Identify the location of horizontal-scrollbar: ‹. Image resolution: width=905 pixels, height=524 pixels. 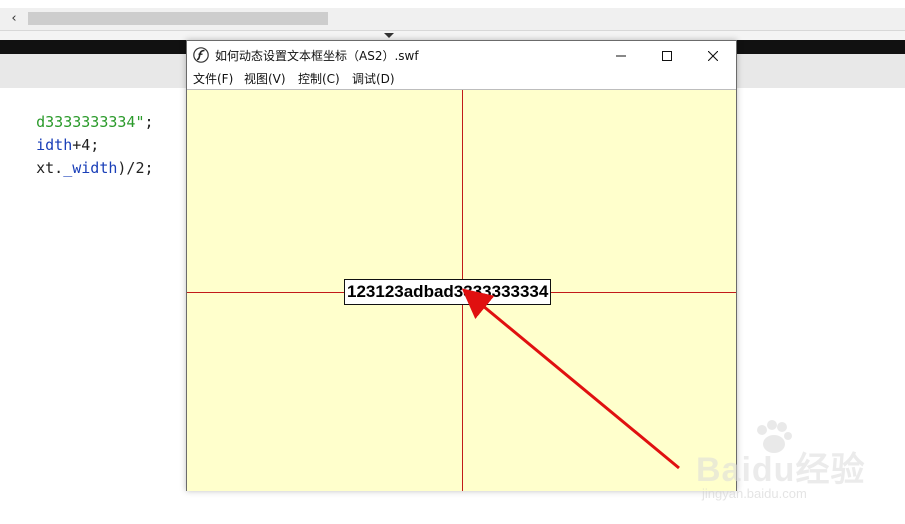
(452, 19).